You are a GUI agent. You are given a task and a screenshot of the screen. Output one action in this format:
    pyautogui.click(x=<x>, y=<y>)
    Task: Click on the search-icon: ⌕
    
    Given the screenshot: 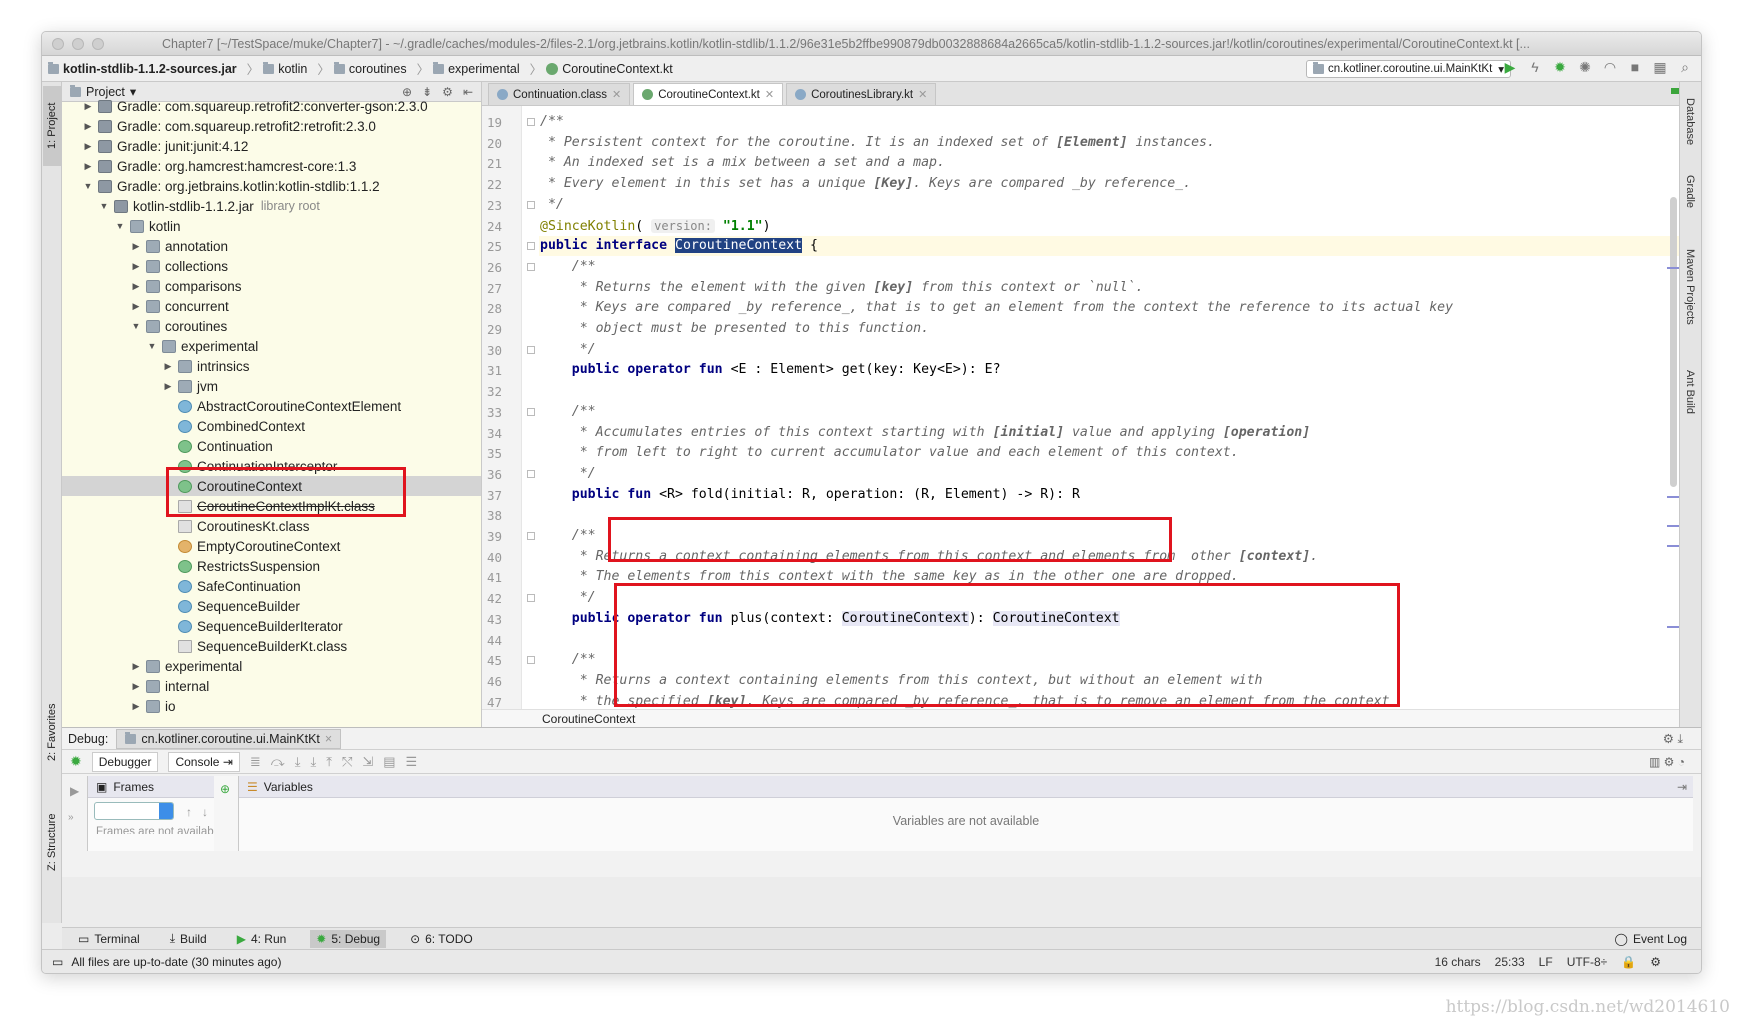 What is the action you would take?
    pyautogui.click(x=1685, y=67)
    